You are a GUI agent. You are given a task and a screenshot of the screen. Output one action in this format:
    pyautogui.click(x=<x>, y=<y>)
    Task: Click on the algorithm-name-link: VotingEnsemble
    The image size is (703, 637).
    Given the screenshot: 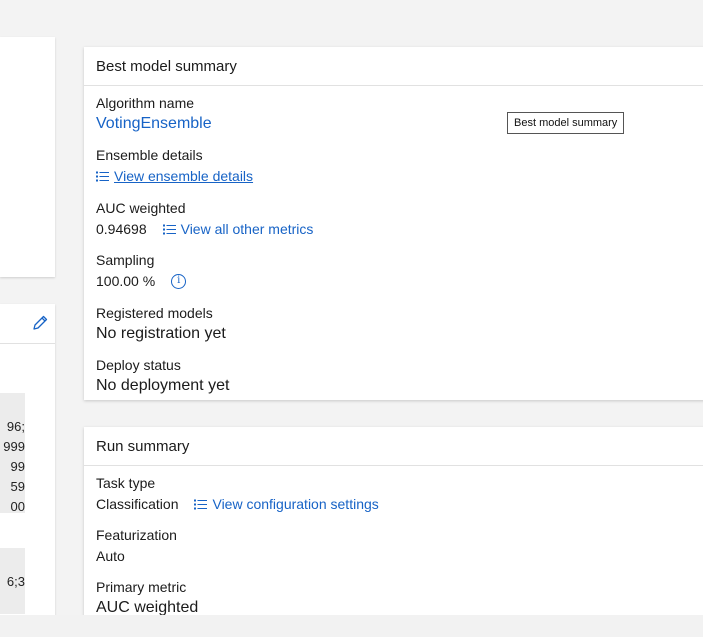 What is the action you would take?
    pyautogui.click(x=154, y=124)
    